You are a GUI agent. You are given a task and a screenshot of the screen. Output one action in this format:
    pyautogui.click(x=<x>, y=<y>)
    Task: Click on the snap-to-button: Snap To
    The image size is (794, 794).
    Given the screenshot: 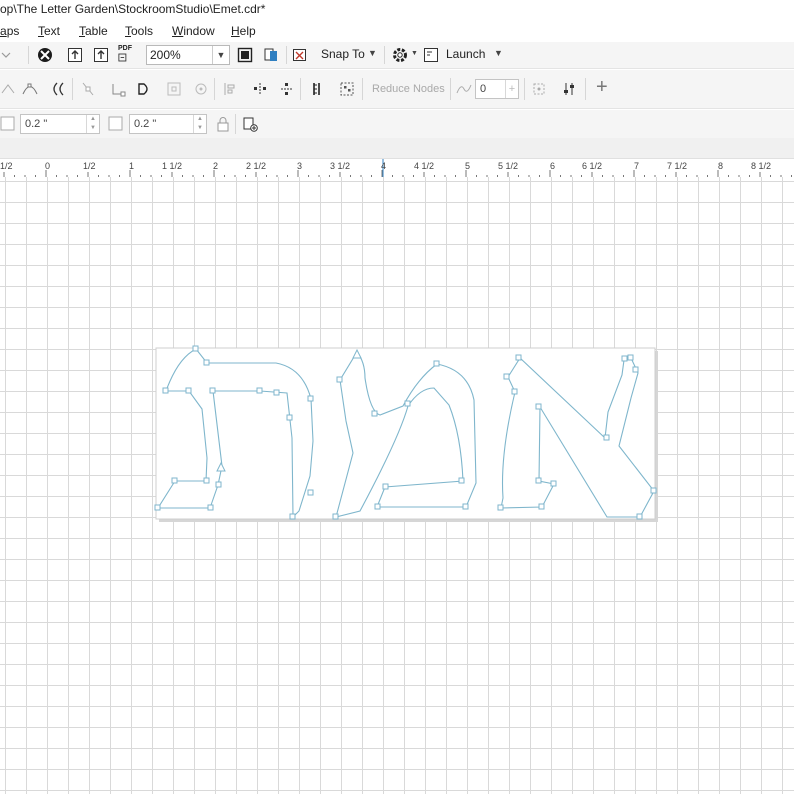 What is the action you would take?
    pyautogui.click(x=343, y=54)
    